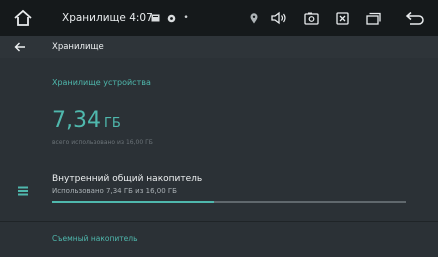 This screenshot has height=257, width=438. Describe the element at coordinates (373, 18) in the screenshot. I see `recent-apps-icon` at that location.